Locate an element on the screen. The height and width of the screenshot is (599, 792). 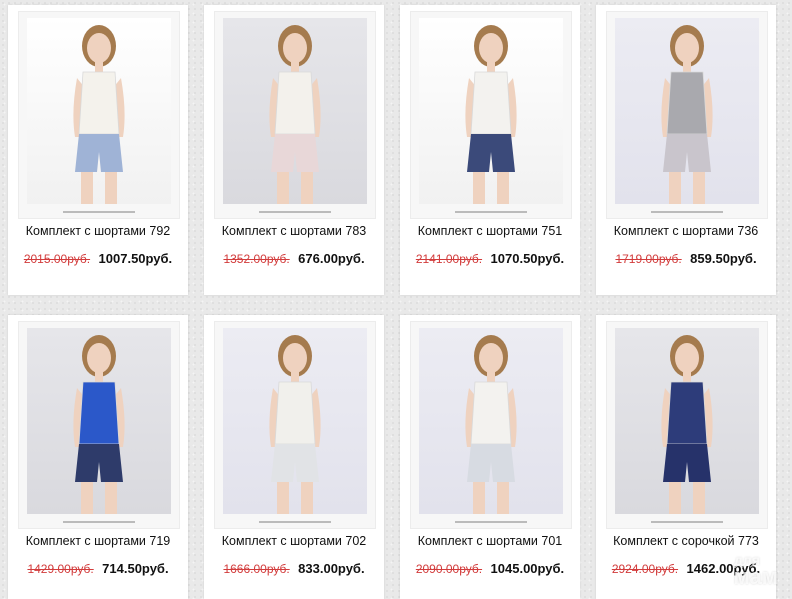
product-title: Комплект с шортами 792 is located at coordinates (98, 231).